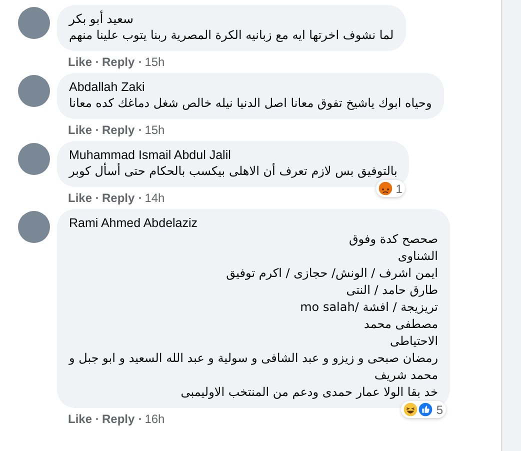  What do you see at coordinates (233, 155) in the screenshot?
I see `author-name: Muhammad Ismail Abdul Jalil` at bounding box center [233, 155].